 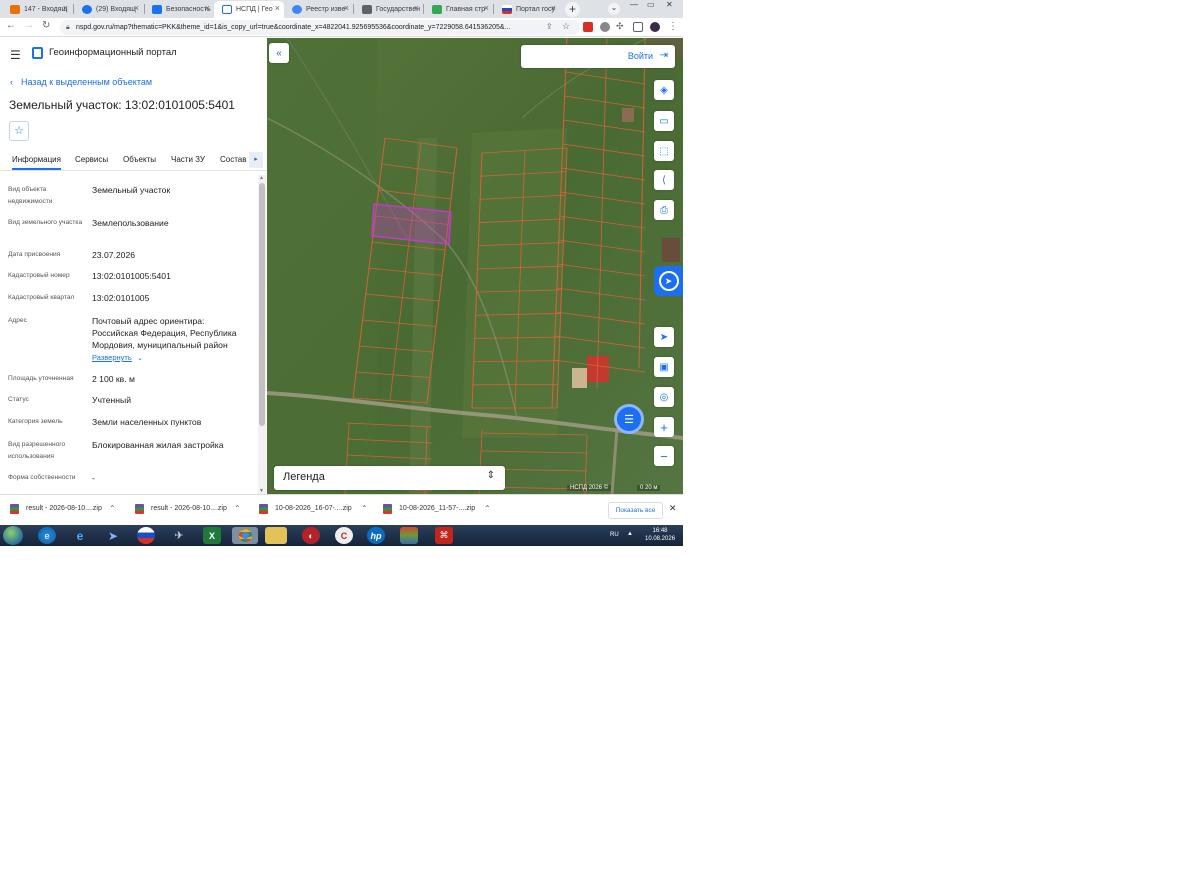 What do you see at coordinates (139, 159) in the screenshot?
I see `tab-objects: Объекты` at bounding box center [139, 159].